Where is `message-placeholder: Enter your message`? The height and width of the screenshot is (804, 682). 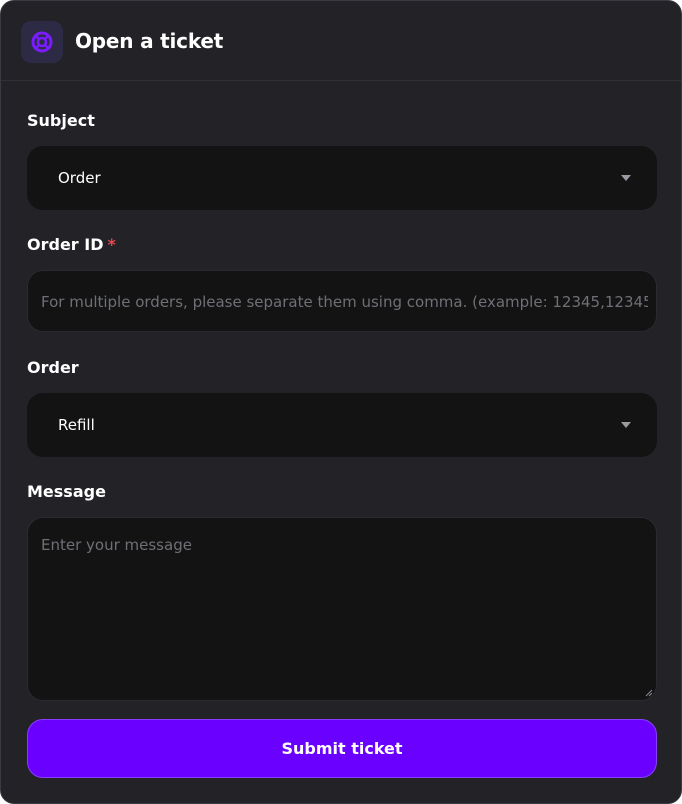 message-placeholder: Enter your message is located at coordinates (116, 545).